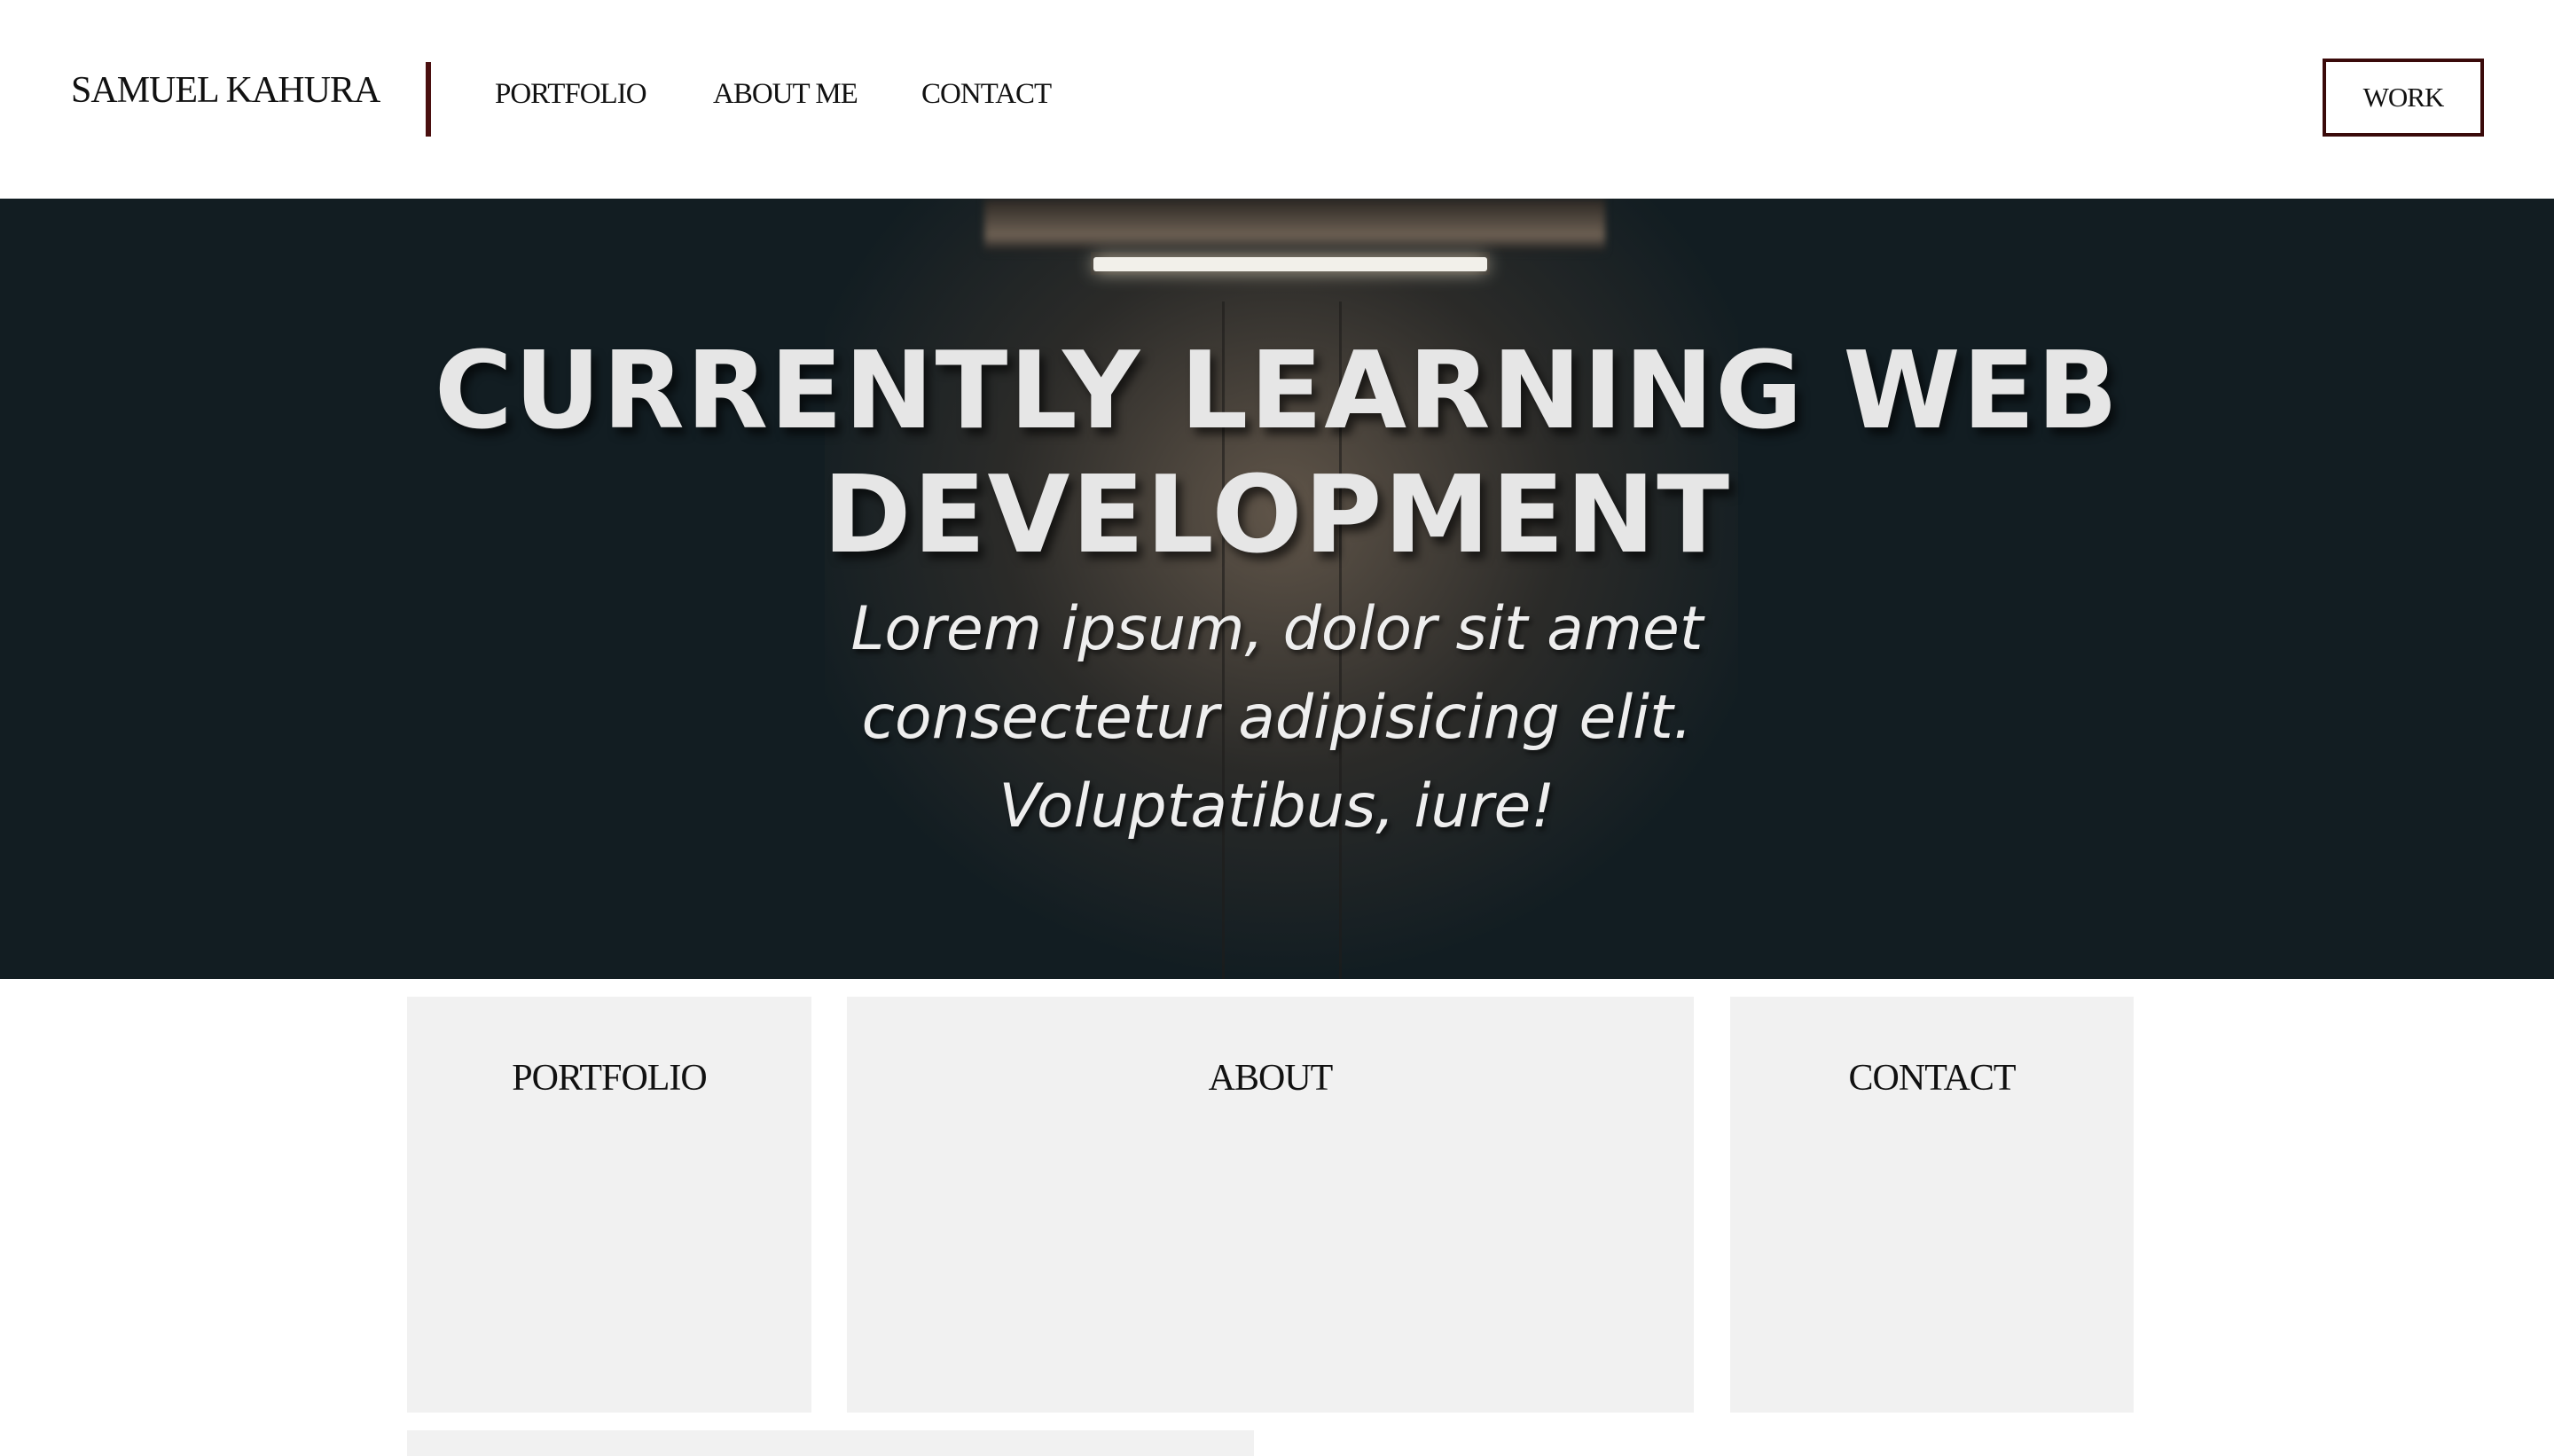 This screenshot has height=1456, width=2554. What do you see at coordinates (610, 1078) in the screenshot?
I see `card-title: PORTFOLIO` at bounding box center [610, 1078].